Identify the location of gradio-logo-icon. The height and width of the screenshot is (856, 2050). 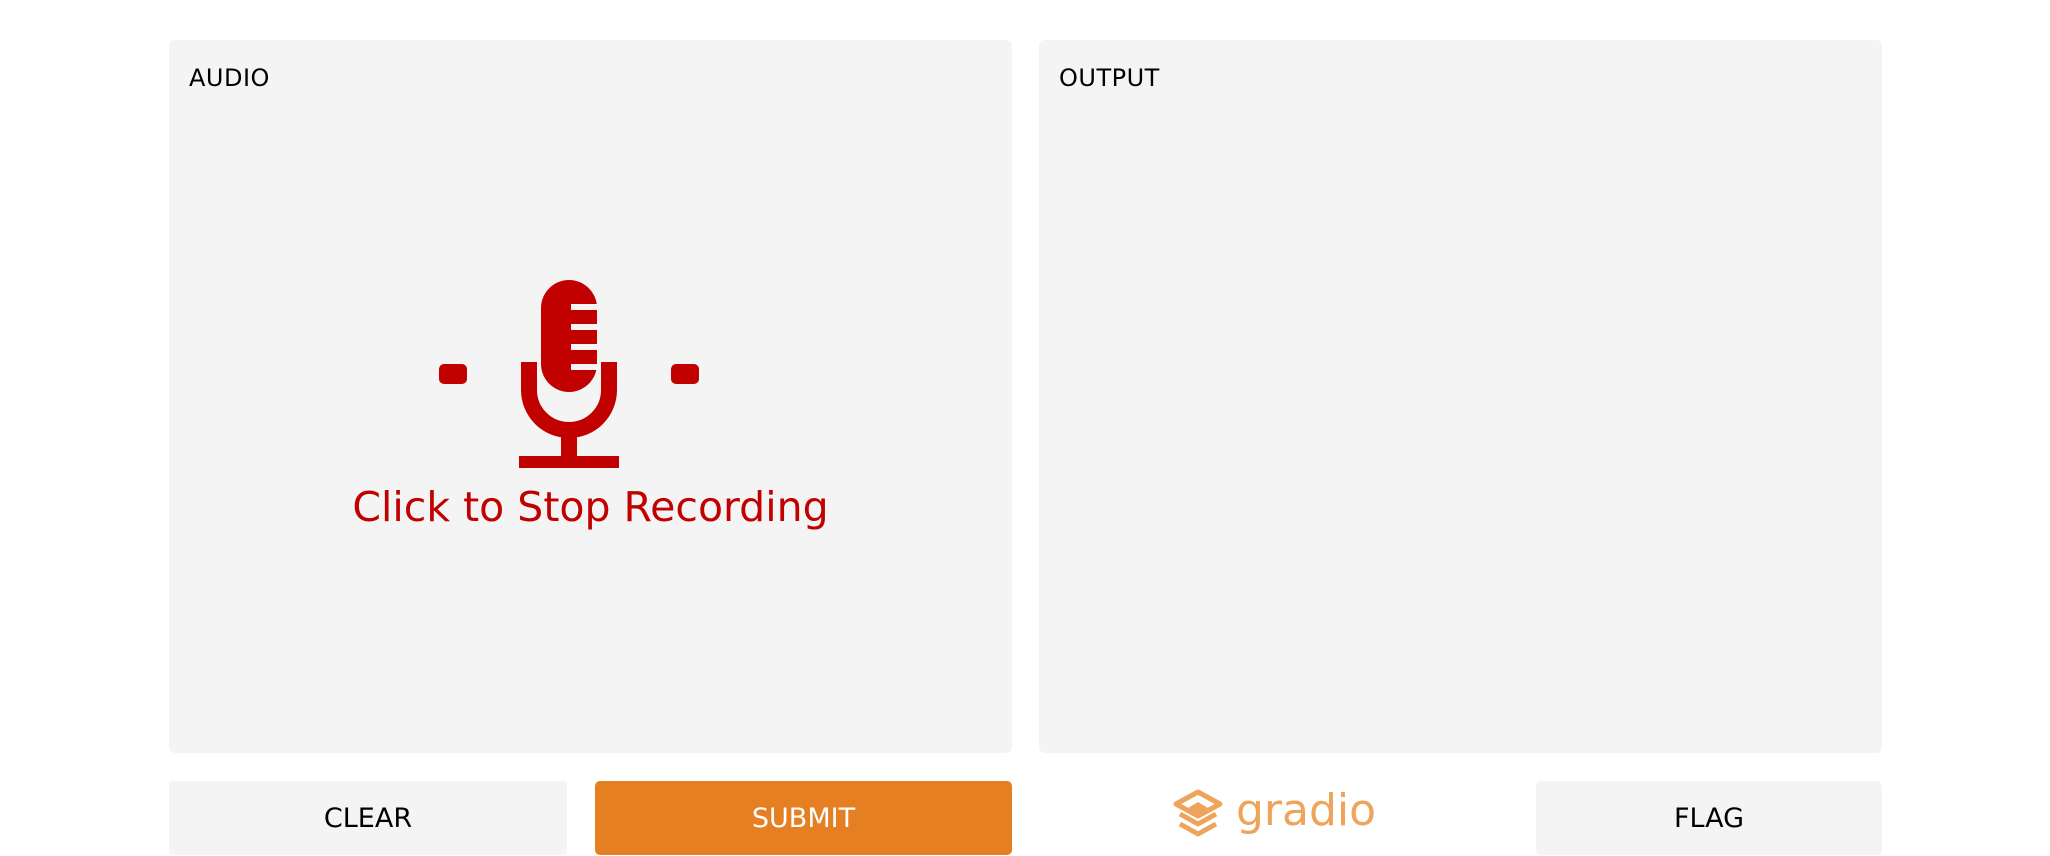
(1198, 813).